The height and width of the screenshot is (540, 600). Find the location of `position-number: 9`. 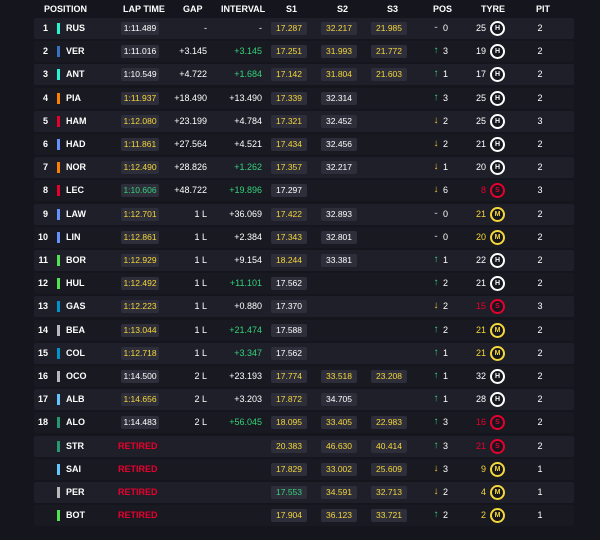

position-number: 9 is located at coordinates (45, 213).